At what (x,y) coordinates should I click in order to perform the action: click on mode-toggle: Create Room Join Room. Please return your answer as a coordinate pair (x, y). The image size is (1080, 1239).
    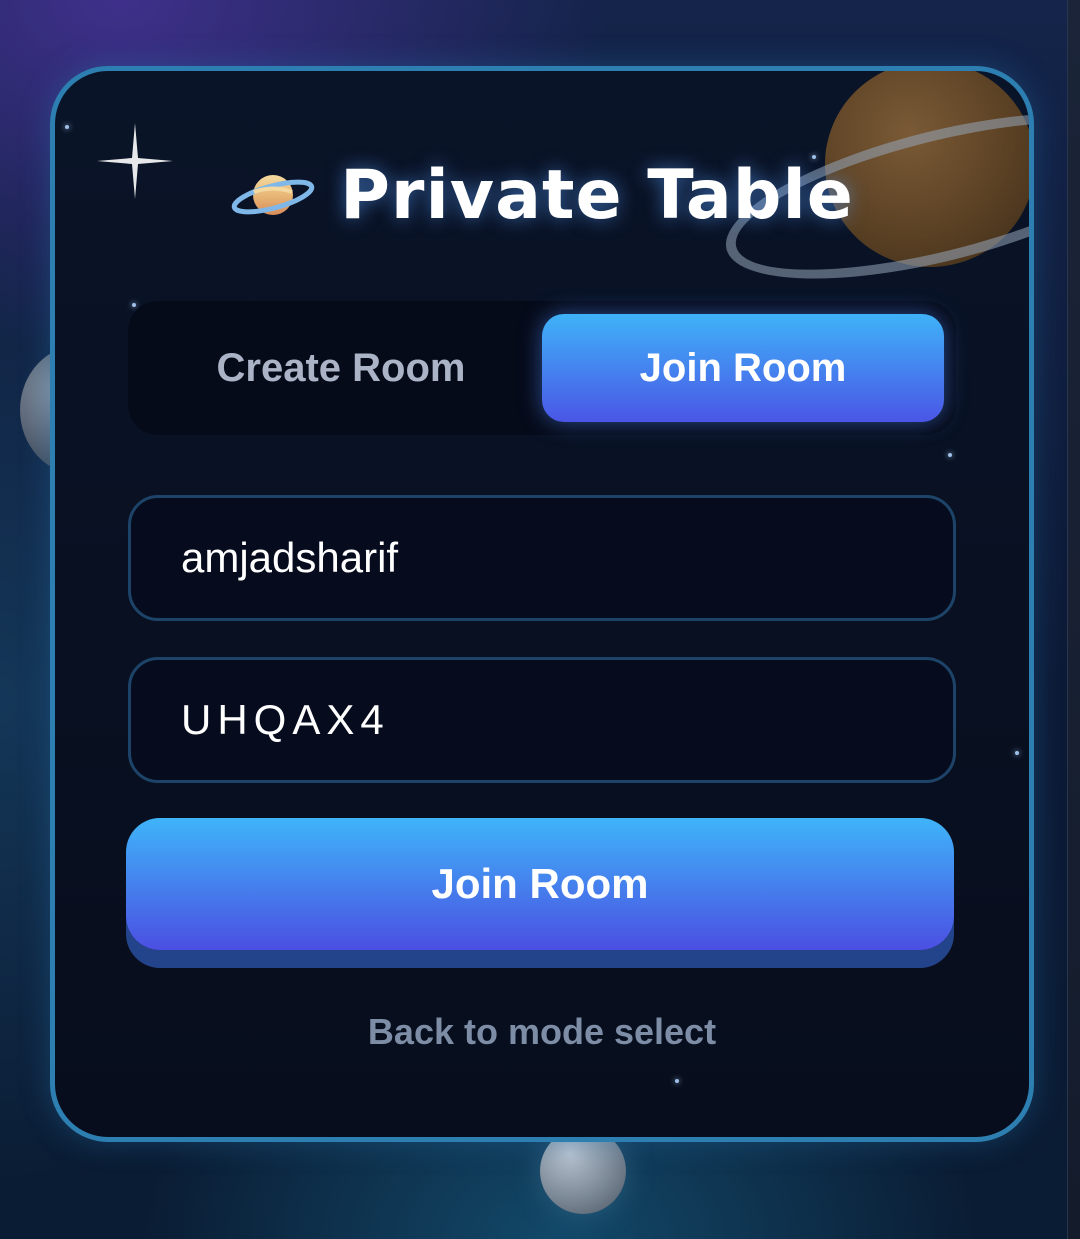
    Looking at the image, I should click on (542, 368).